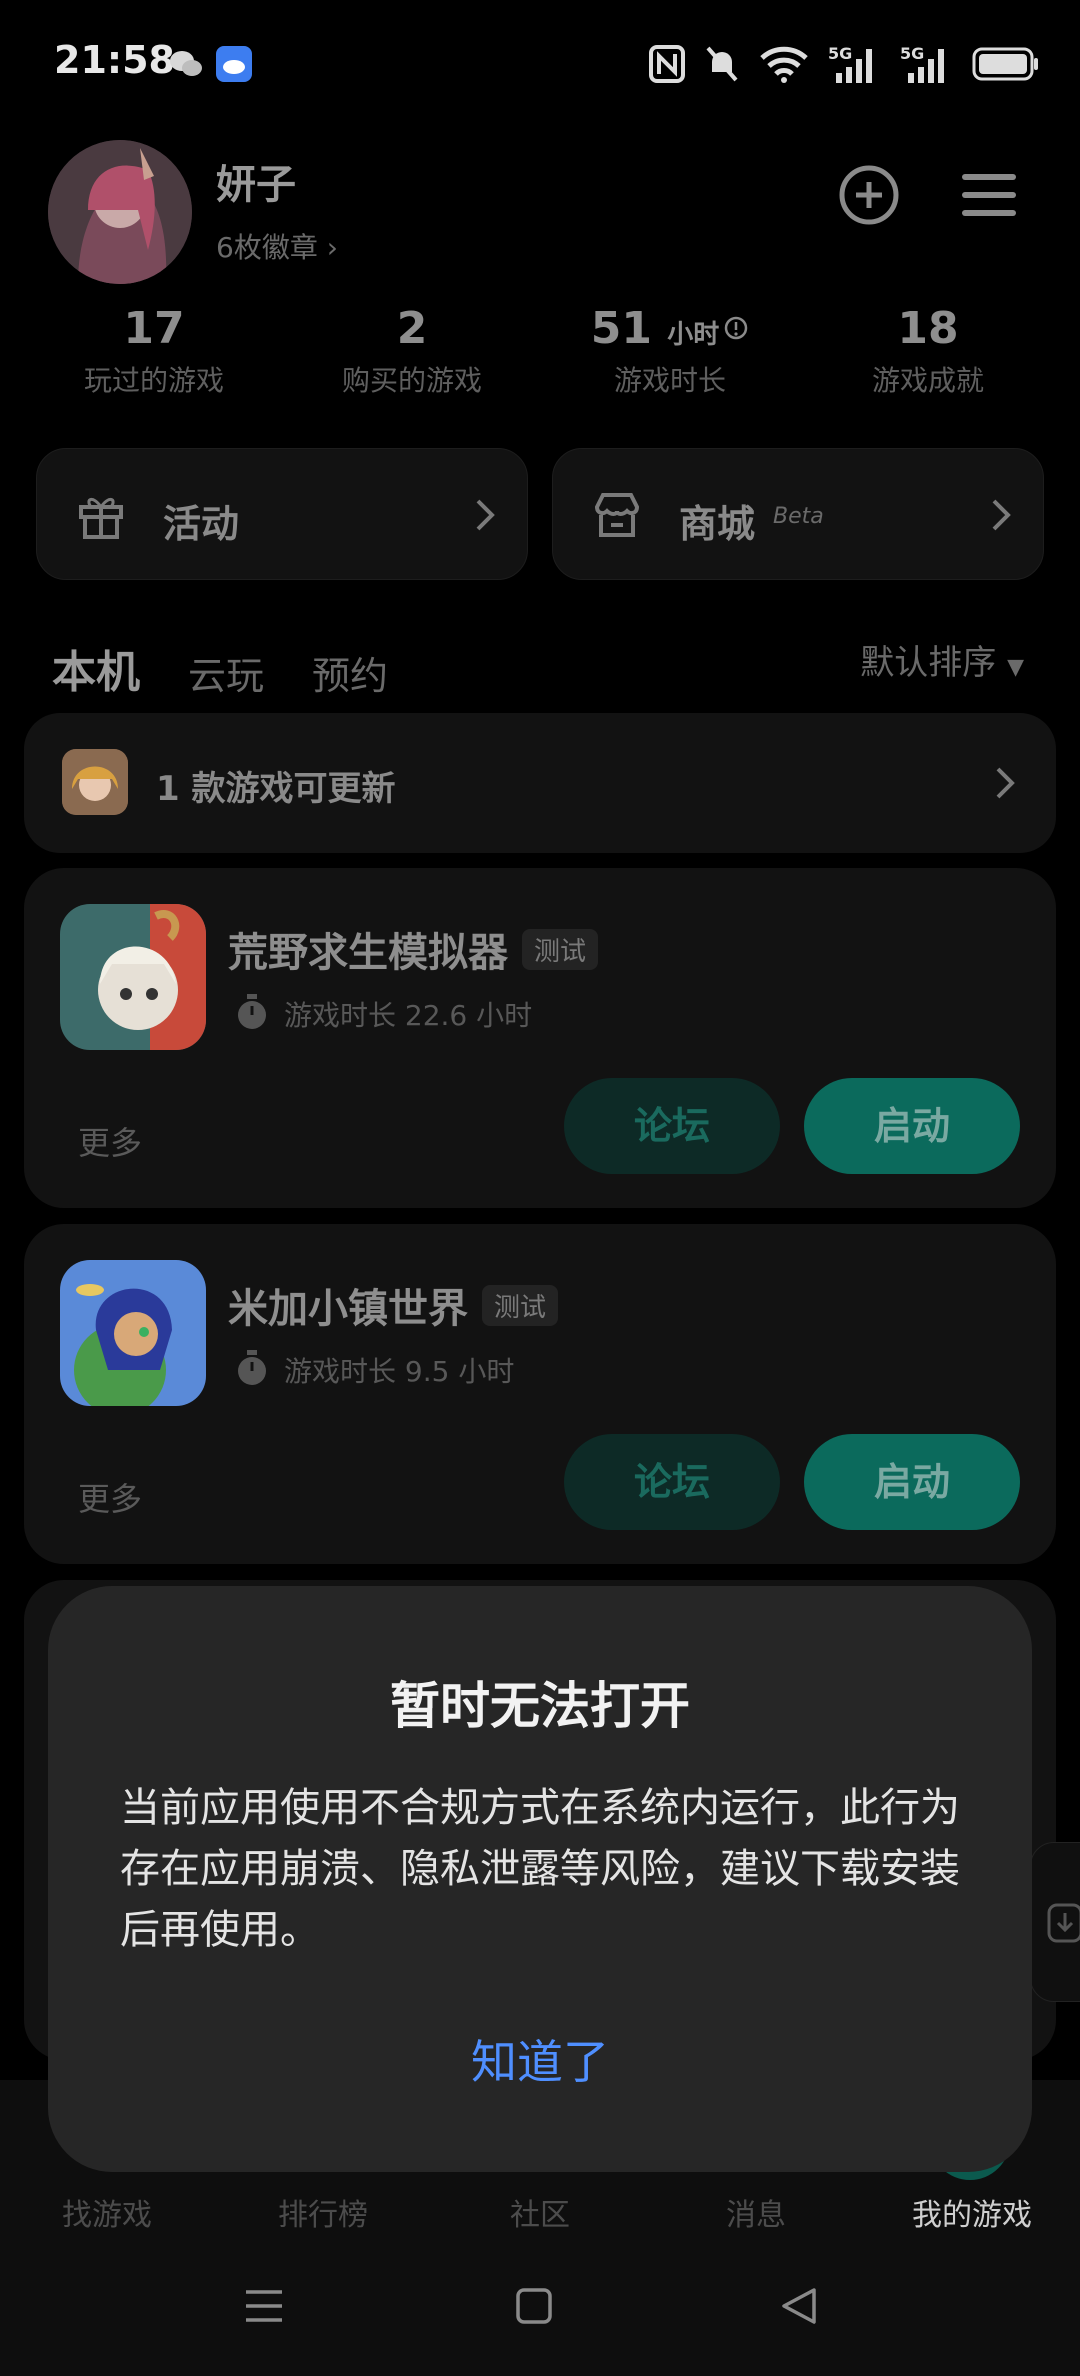 The image size is (1080, 2376). Describe the element at coordinates (101, 518) in the screenshot. I see `gift-icon` at that location.